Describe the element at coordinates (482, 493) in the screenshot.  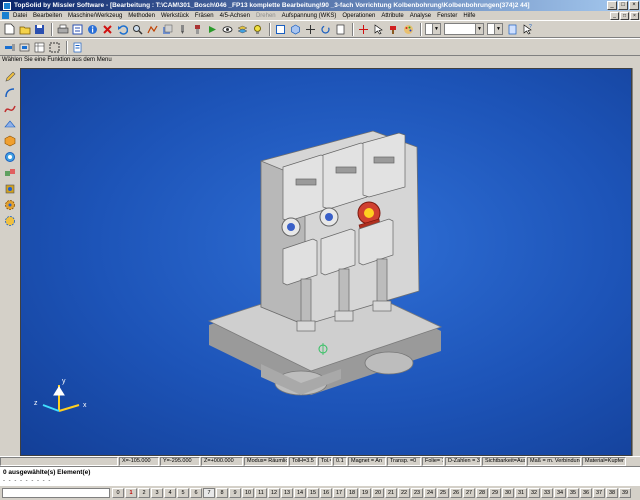
I see `layer-button: 28` at that location.